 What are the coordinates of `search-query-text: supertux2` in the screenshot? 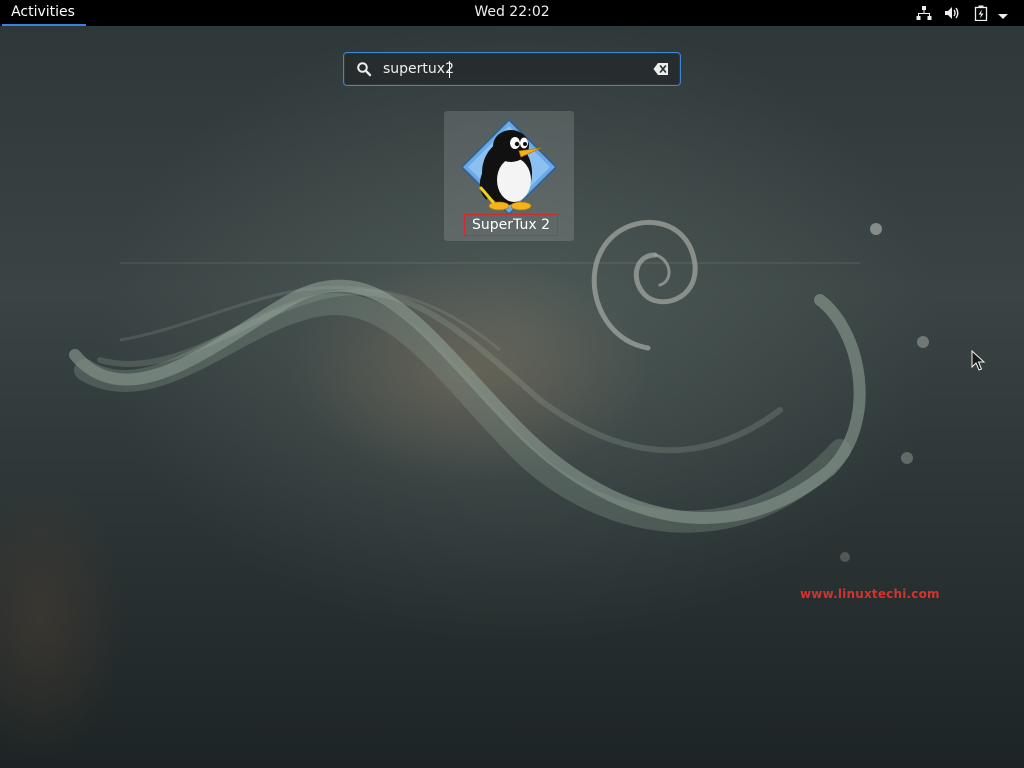 It's located at (418, 69).